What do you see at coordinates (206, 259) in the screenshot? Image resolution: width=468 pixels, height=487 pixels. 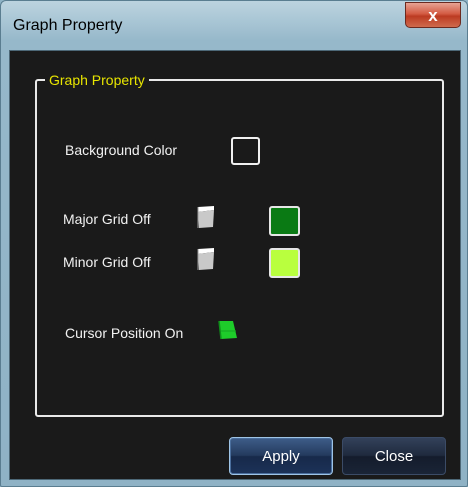 I see `minor-grid-toggle-icon` at bounding box center [206, 259].